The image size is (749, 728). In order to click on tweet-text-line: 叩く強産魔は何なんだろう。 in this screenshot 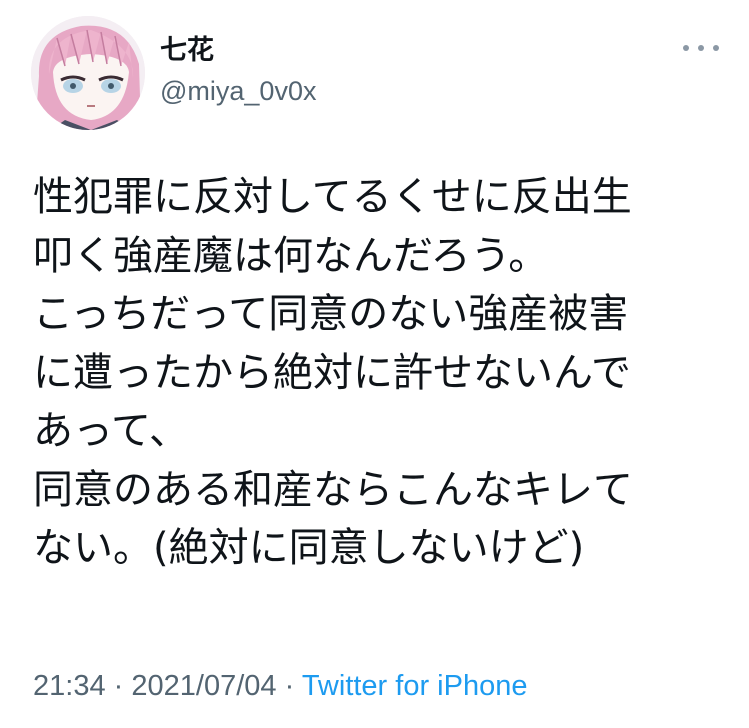, I will do `click(291, 255)`.